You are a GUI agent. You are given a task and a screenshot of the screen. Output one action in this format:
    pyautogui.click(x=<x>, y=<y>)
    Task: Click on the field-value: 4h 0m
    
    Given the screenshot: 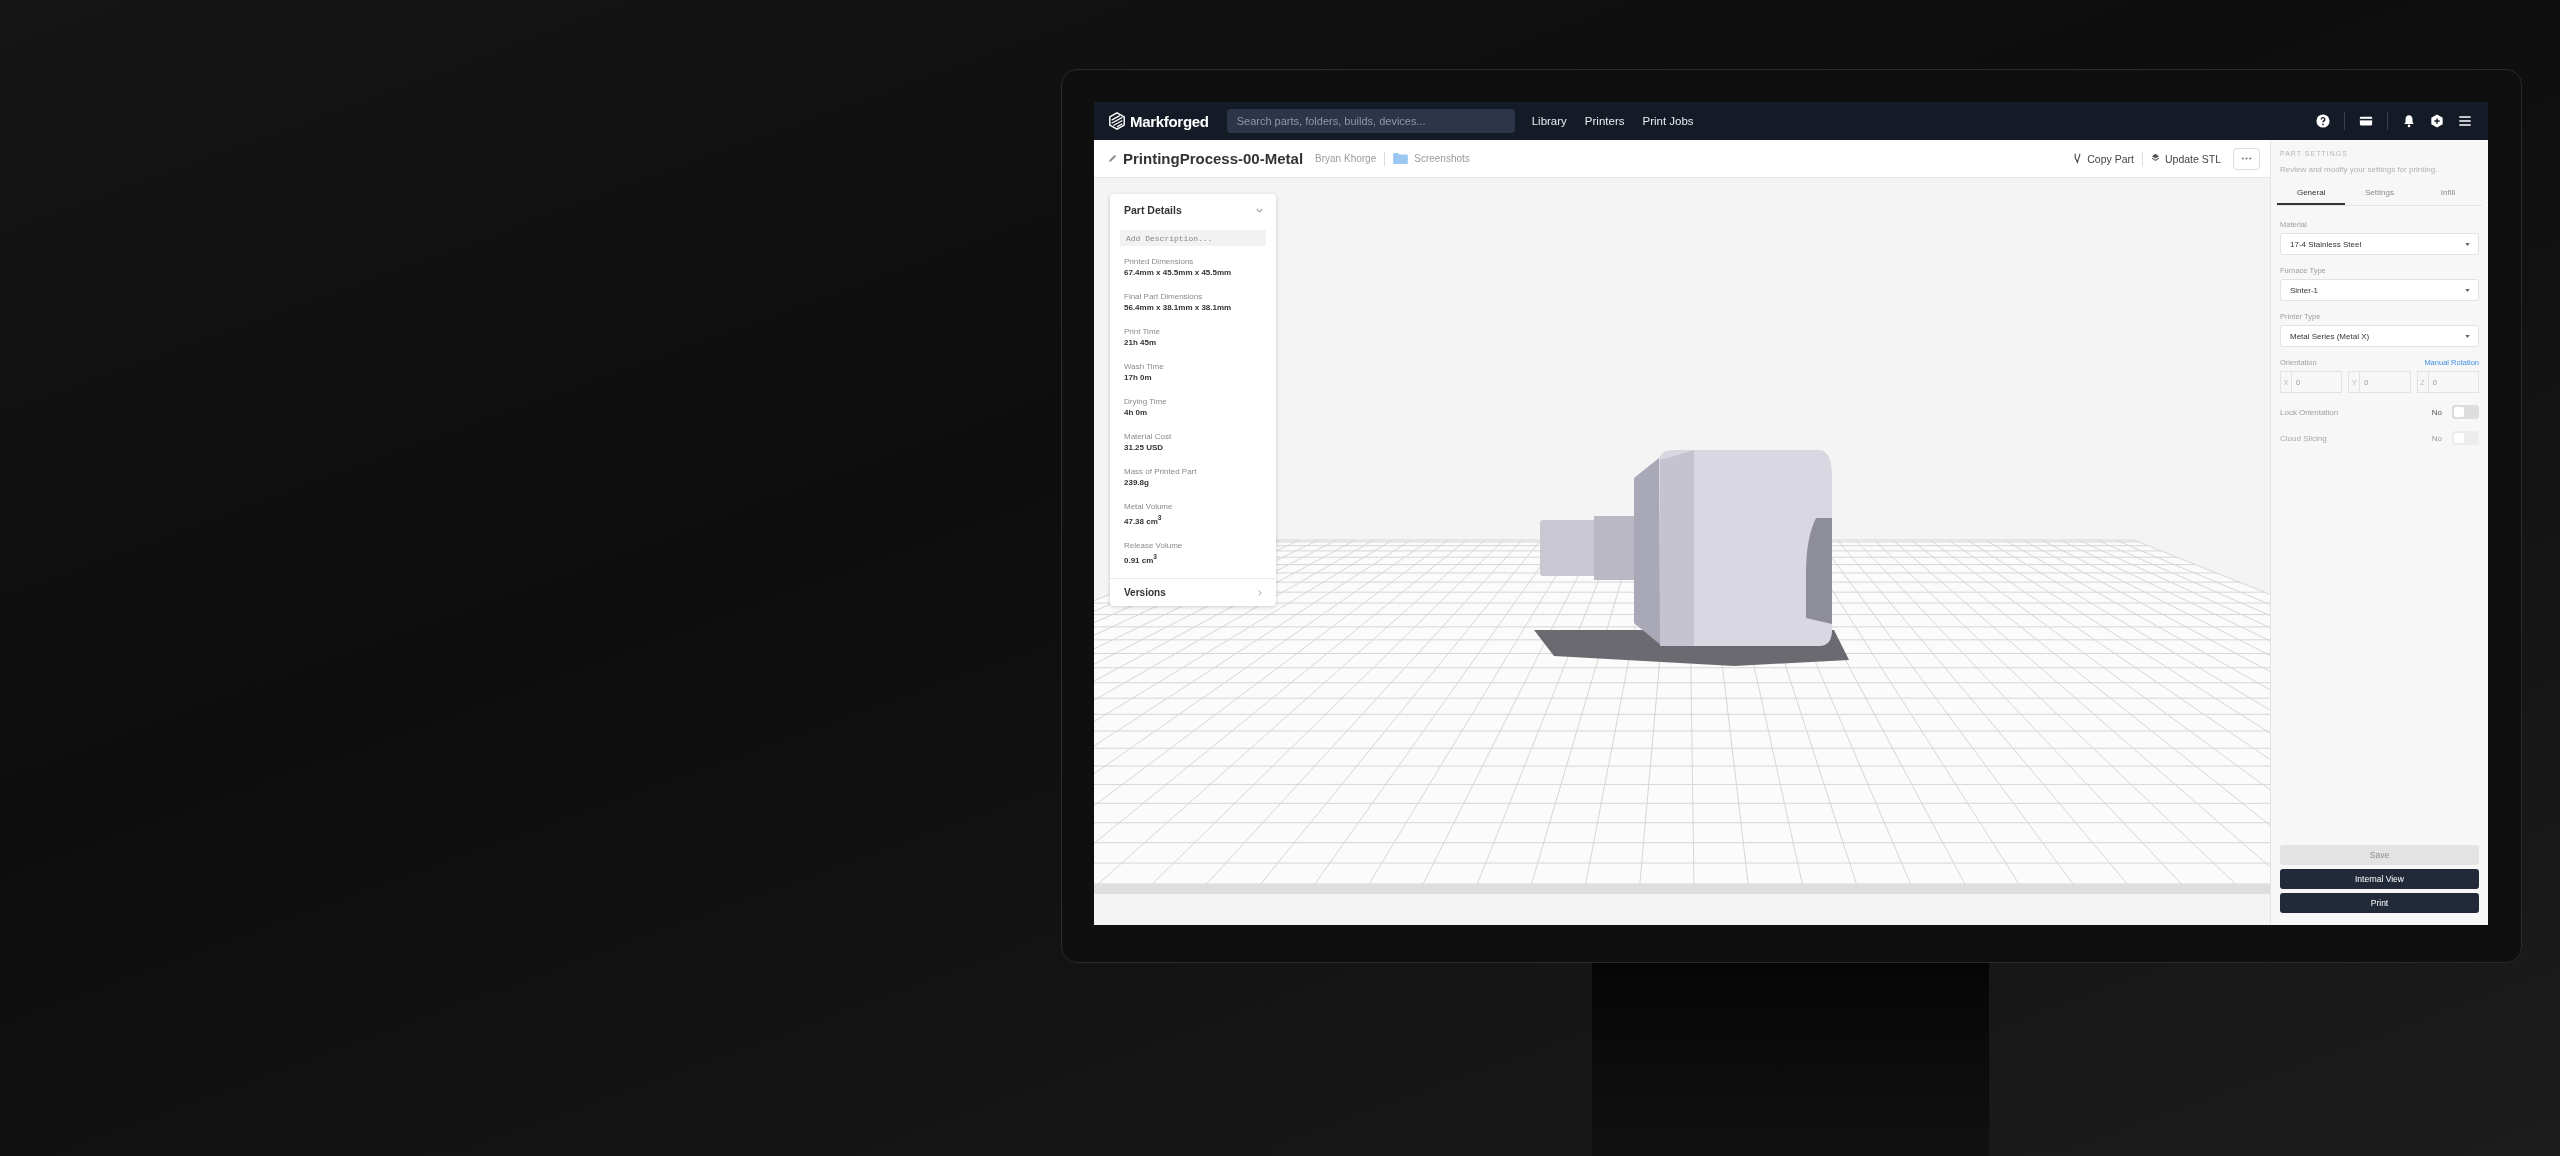 What is the action you would take?
    pyautogui.click(x=1136, y=413)
    